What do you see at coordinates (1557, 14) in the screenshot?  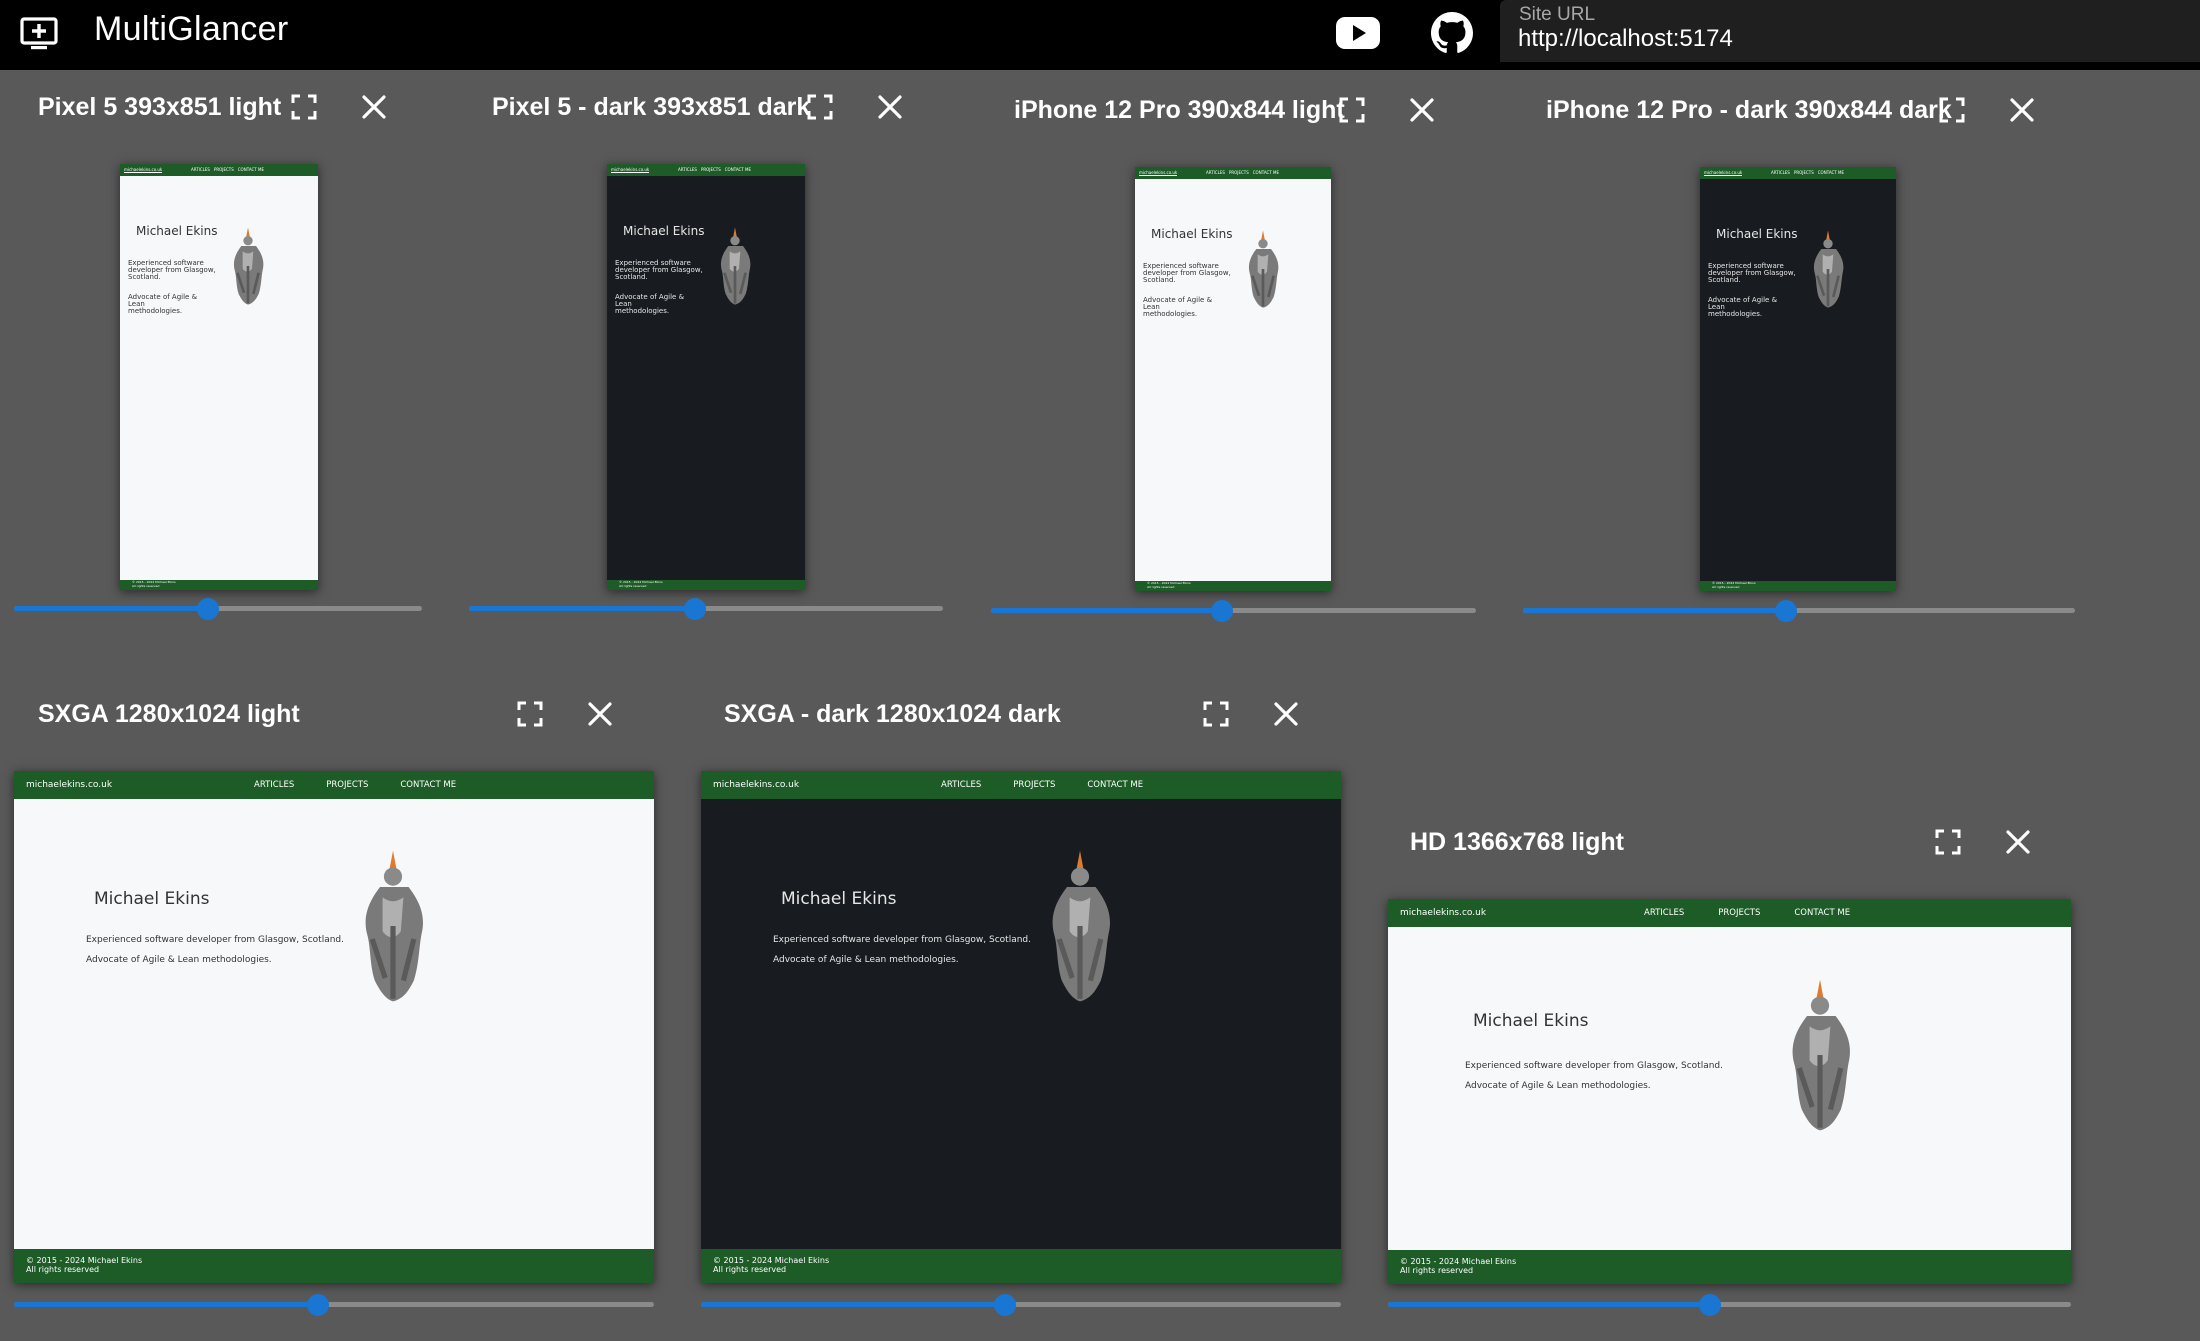 I see `site-url-label: Site URL` at bounding box center [1557, 14].